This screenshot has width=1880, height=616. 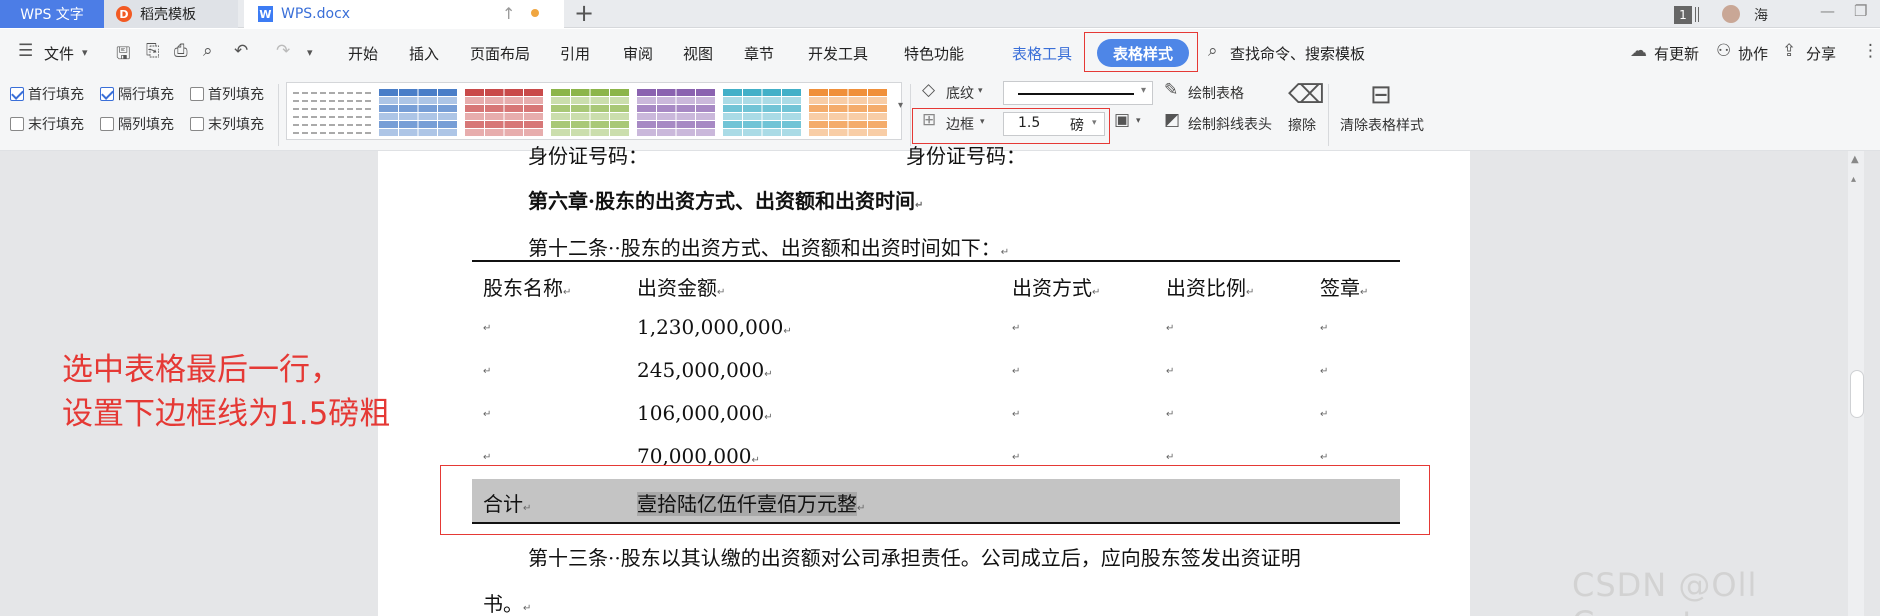 What do you see at coordinates (928, 90) in the screenshot?
I see `shading-icon: ◇` at bounding box center [928, 90].